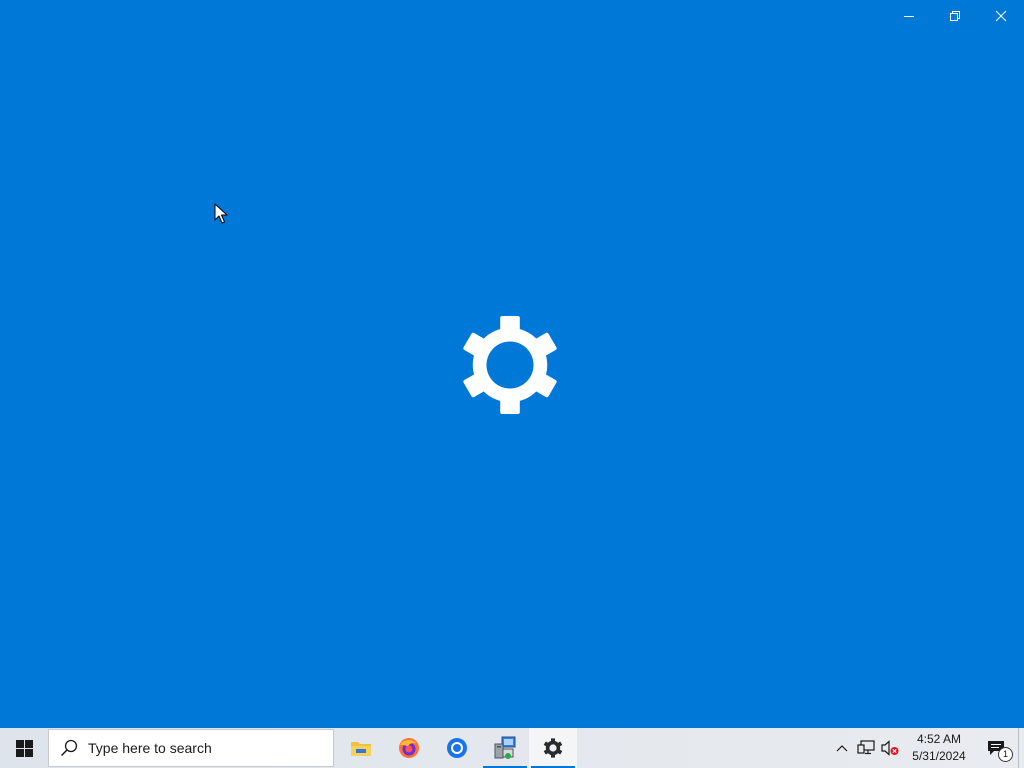  I want to click on taskbar-clock: 4:52 AM 5/31/2024, so click(939, 748).